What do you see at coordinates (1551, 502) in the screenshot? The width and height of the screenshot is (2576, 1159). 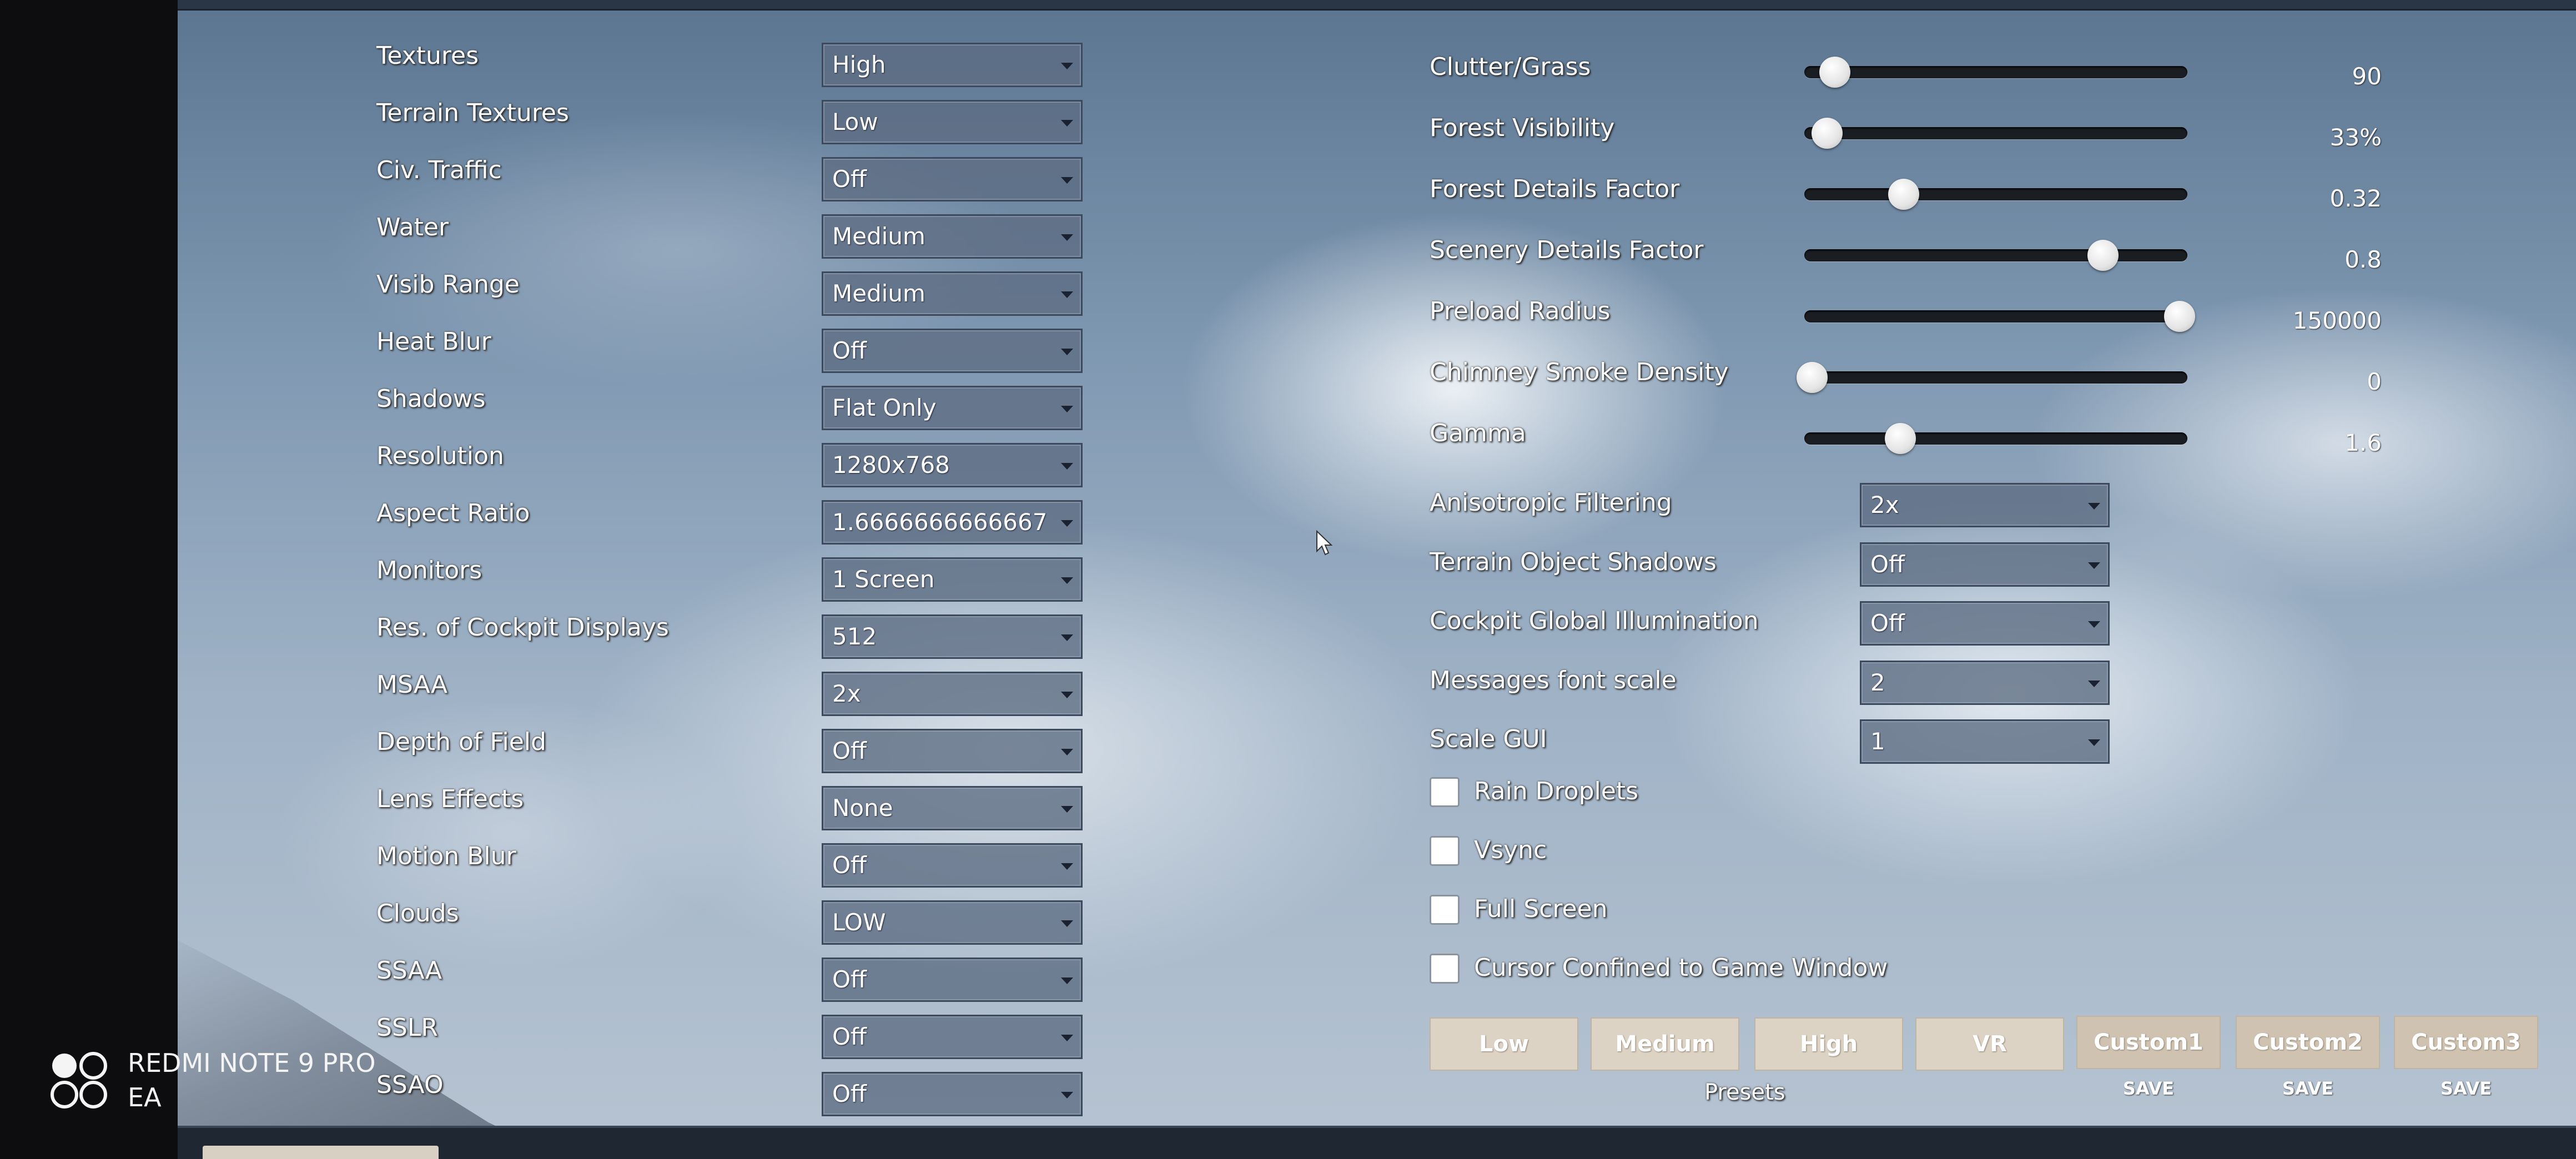 I see `setting-label: Anisotropic Filtering` at bounding box center [1551, 502].